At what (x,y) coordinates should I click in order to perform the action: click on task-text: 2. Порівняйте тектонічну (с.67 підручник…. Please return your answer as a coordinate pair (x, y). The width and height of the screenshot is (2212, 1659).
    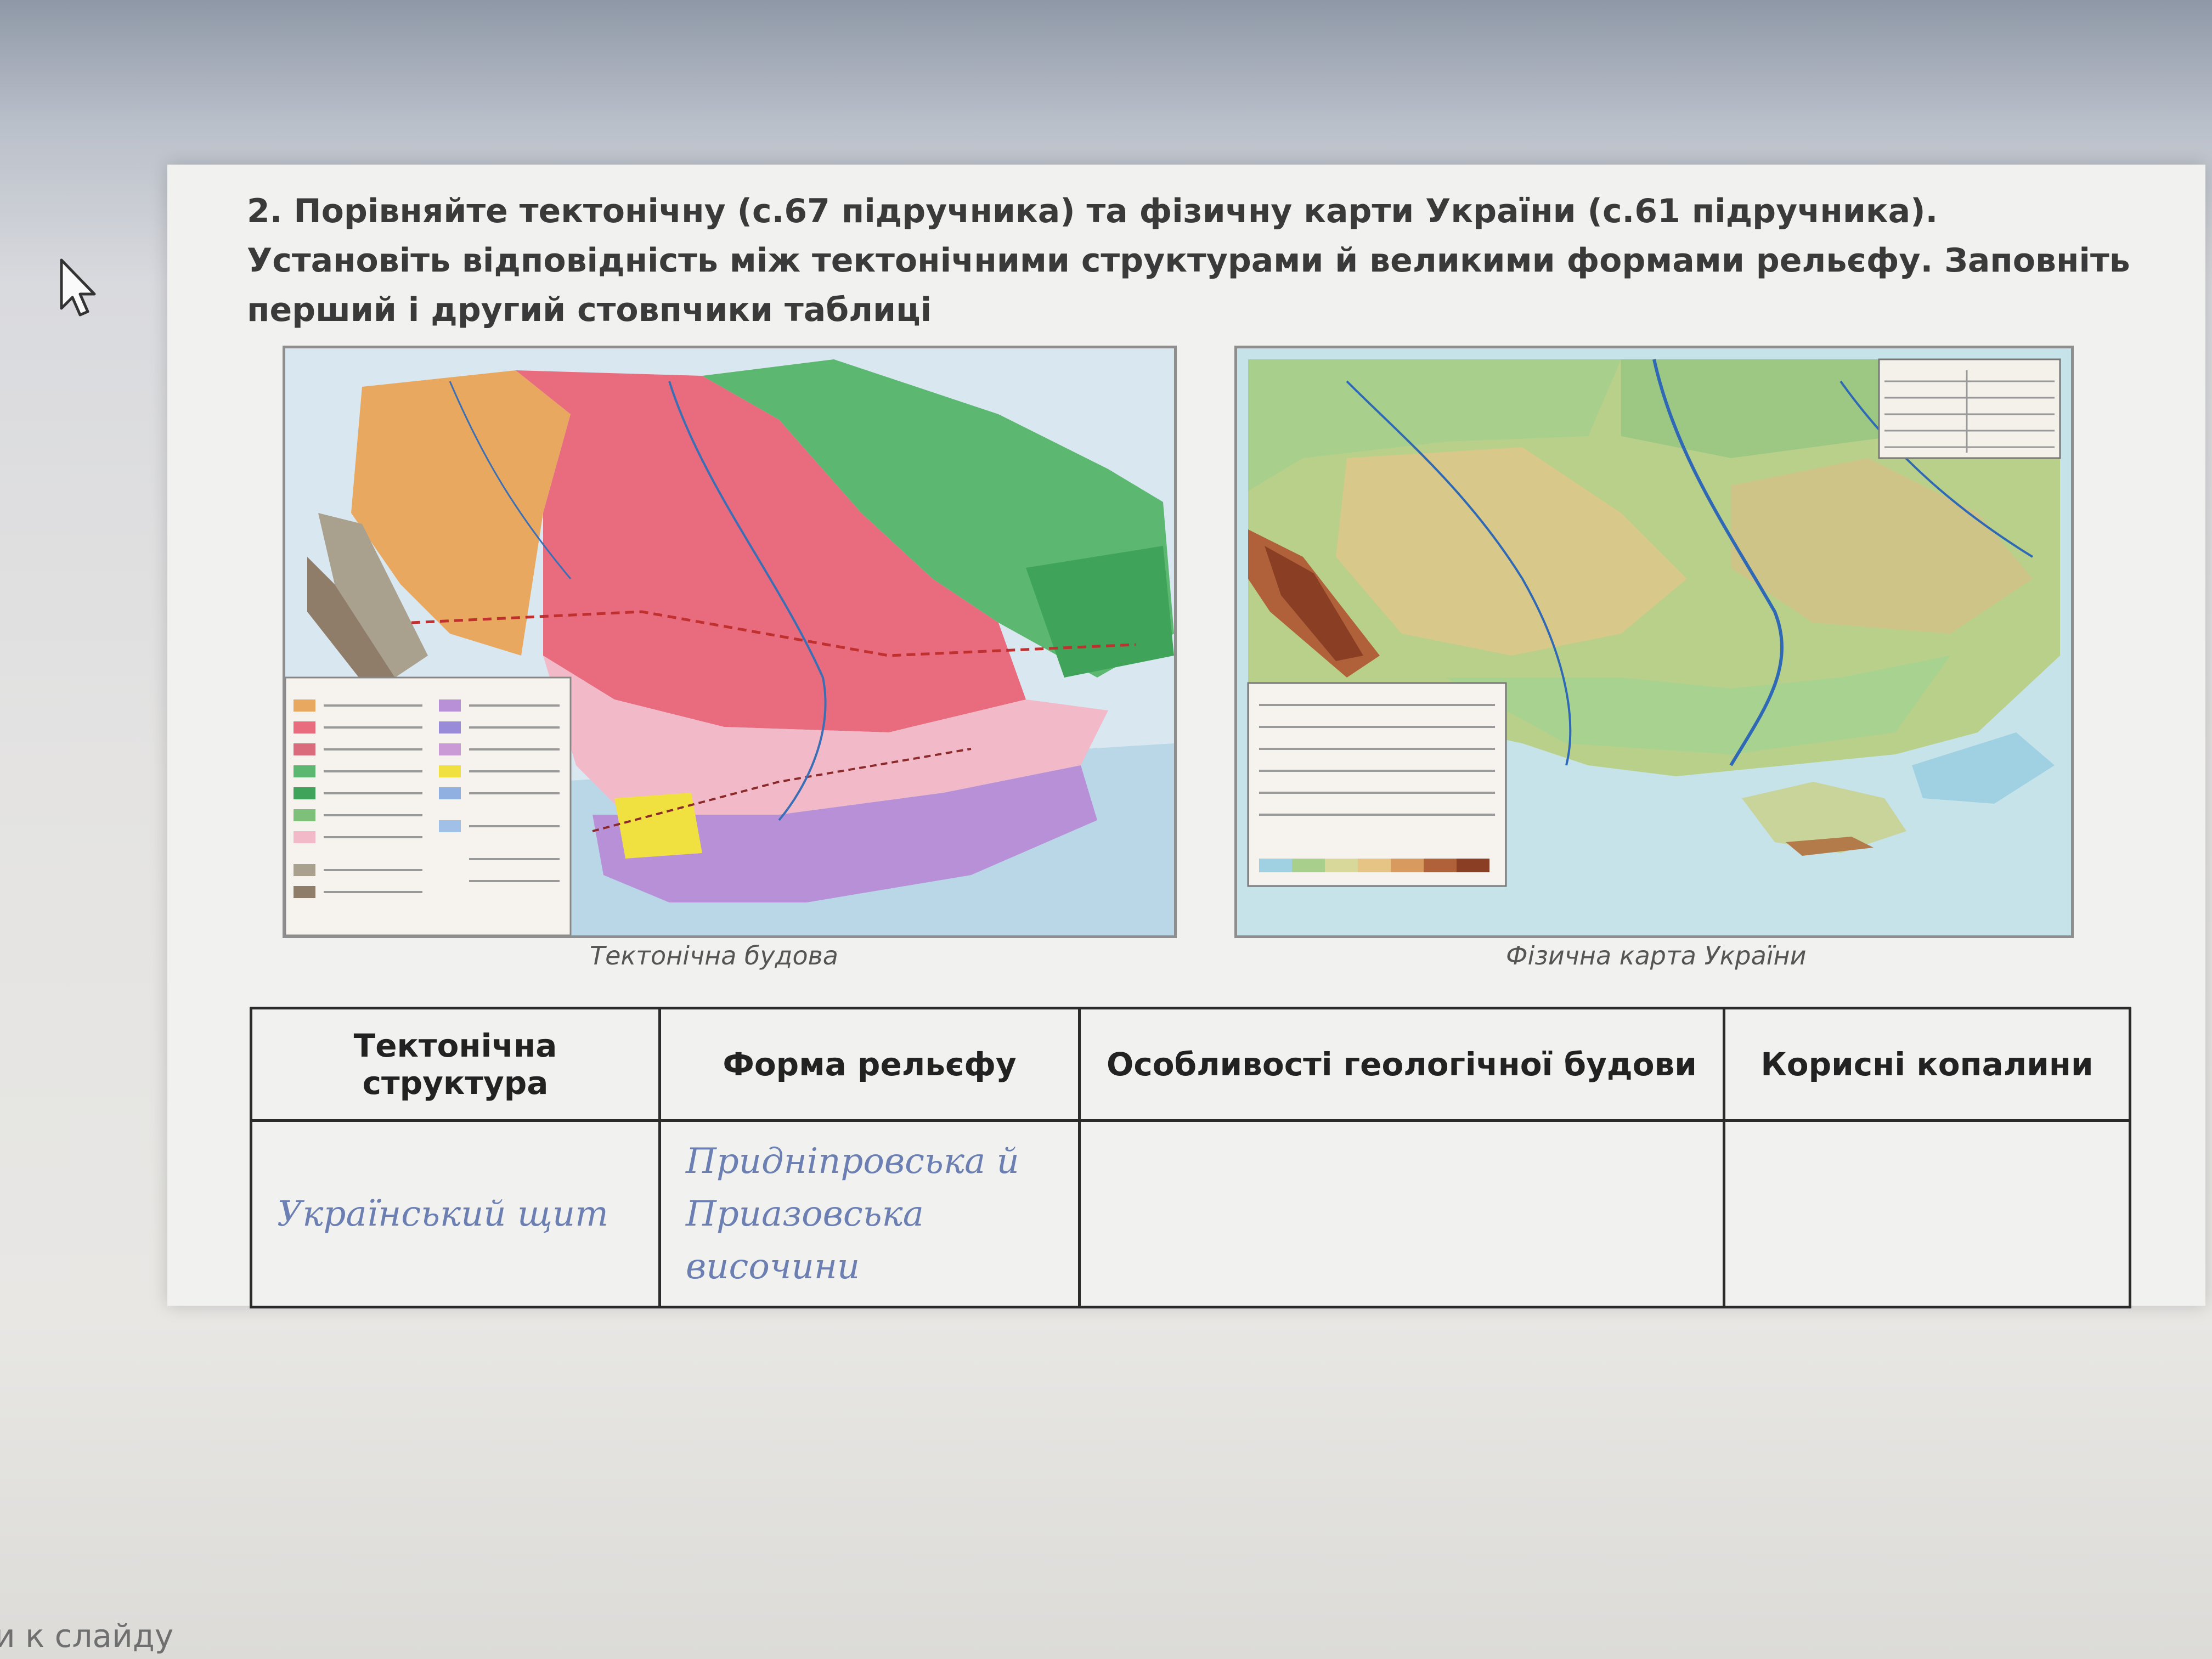
    Looking at the image, I should click on (1188, 260).